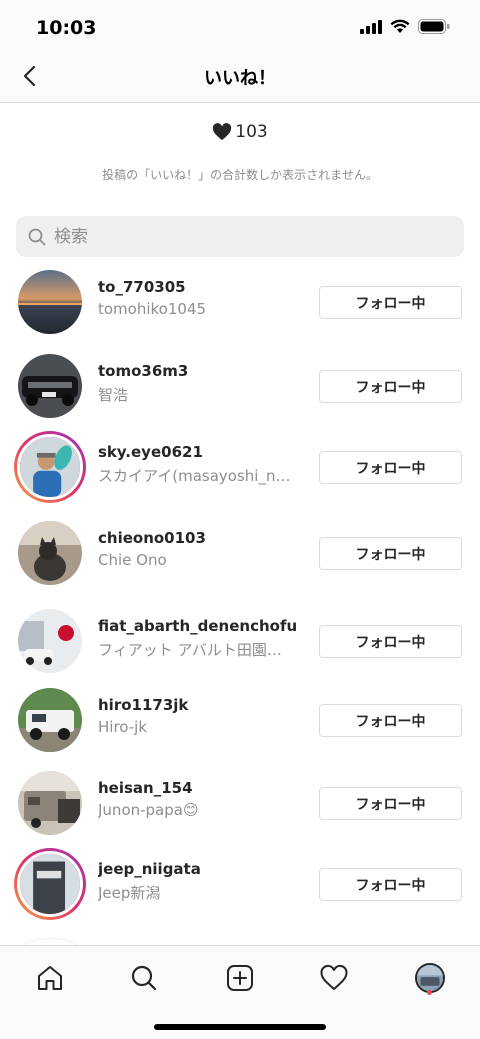 This screenshot has width=480, height=1039. I want to click on signal-icon, so click(371, 26).